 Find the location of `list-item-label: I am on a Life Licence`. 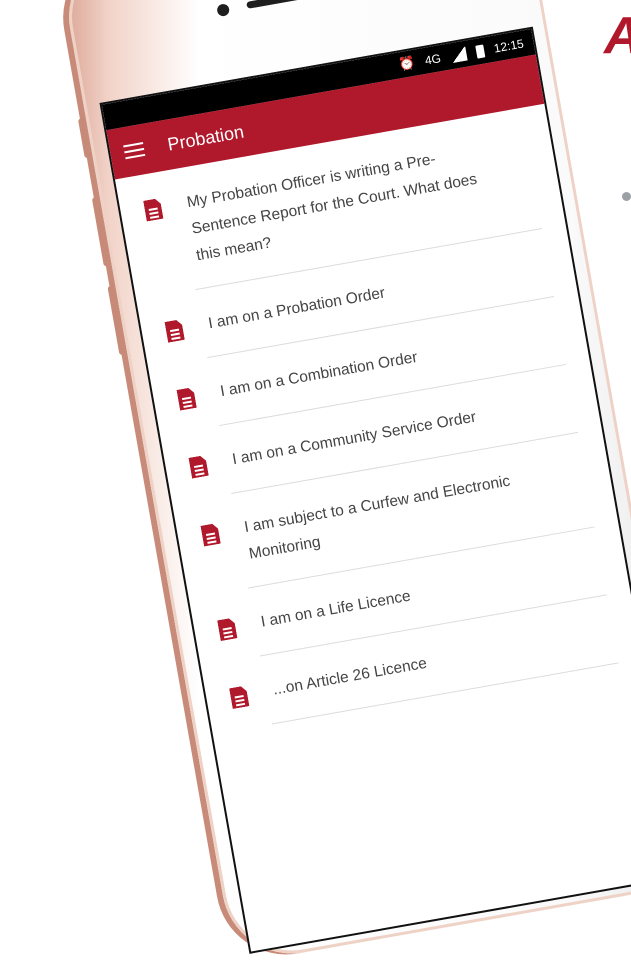

list-item-label: I am on a Life Licence is located at coordinates (335, 609).